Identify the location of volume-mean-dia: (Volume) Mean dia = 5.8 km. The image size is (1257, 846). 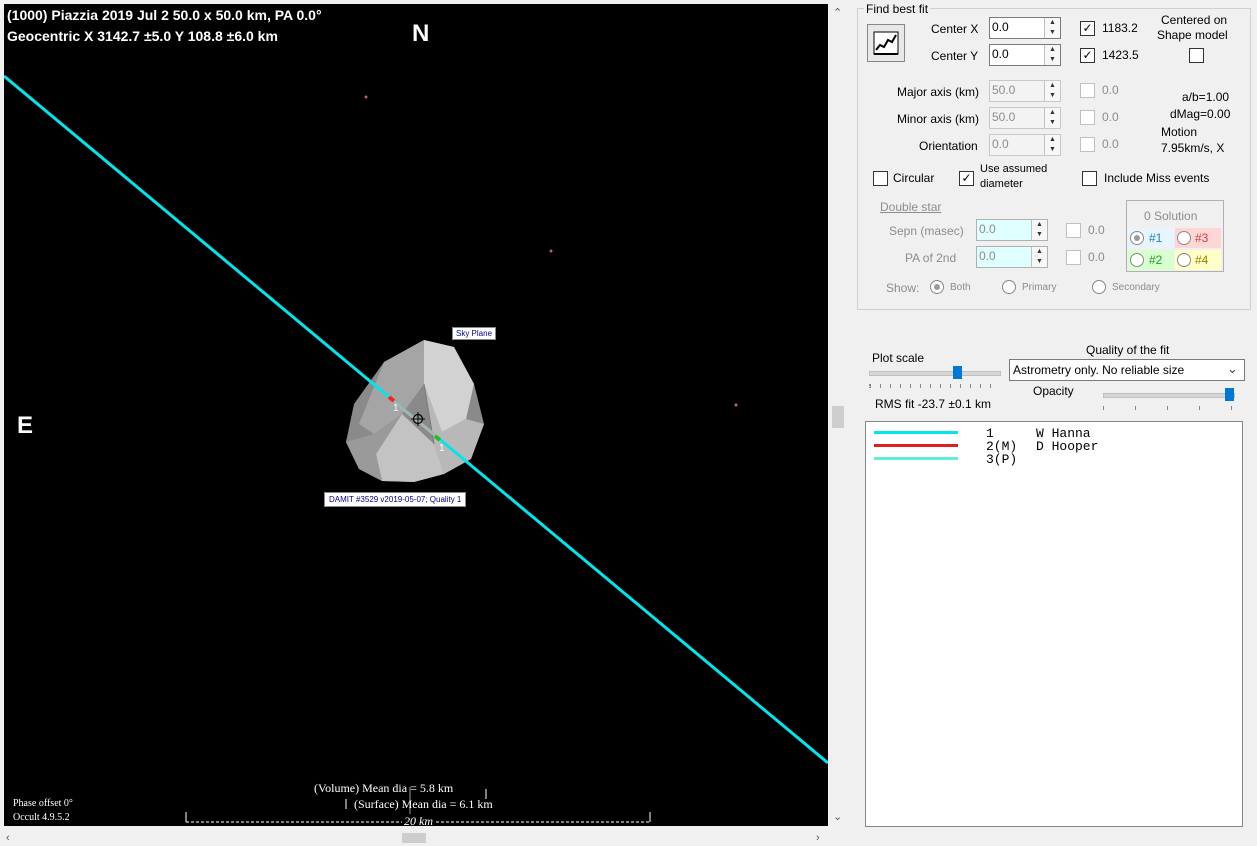
(384, 788).